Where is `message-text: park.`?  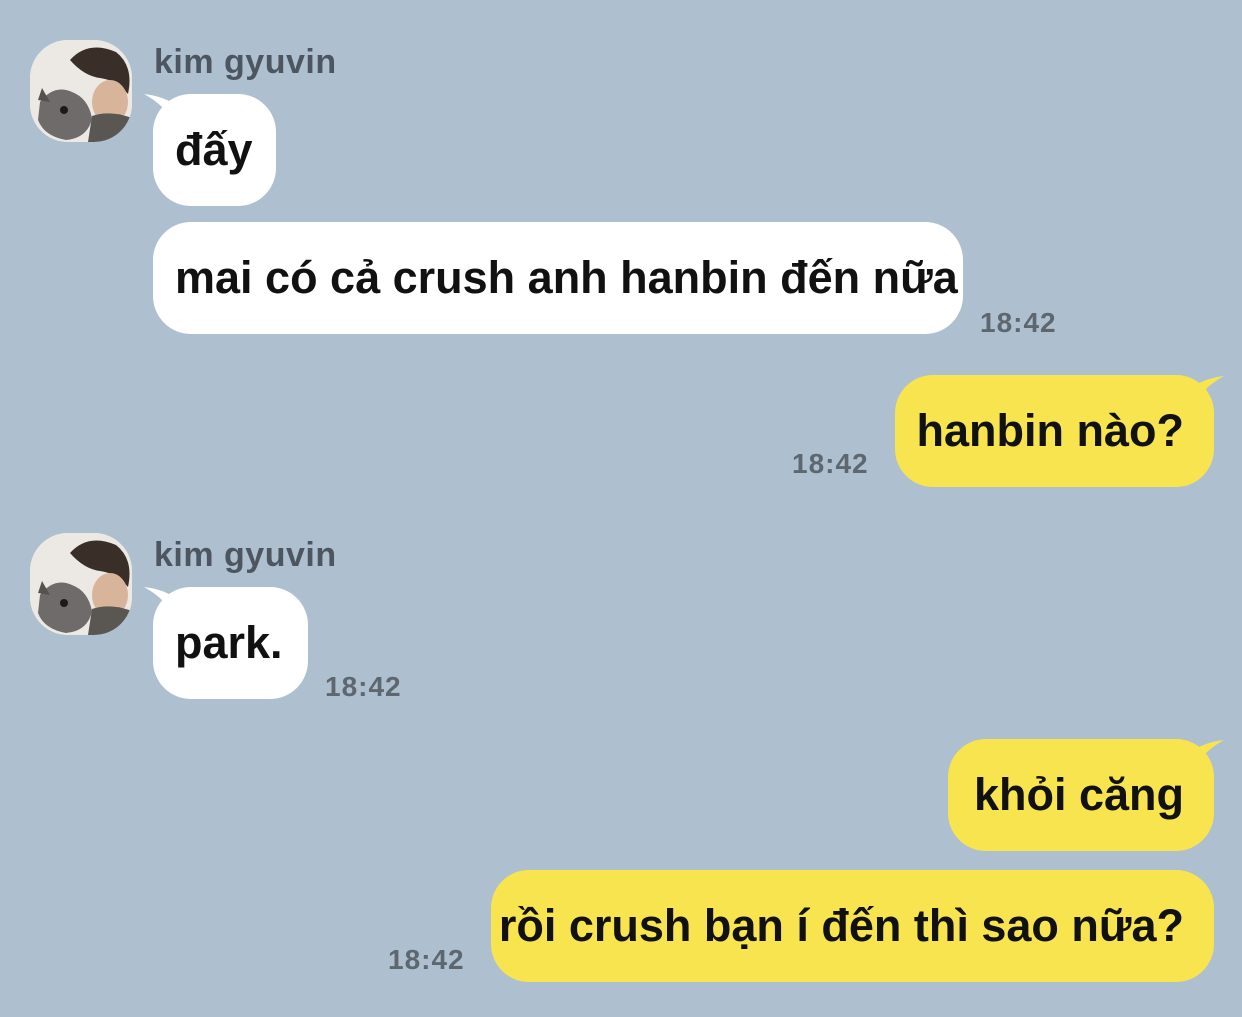
message-text: park. is located at coordinates (229, 642).